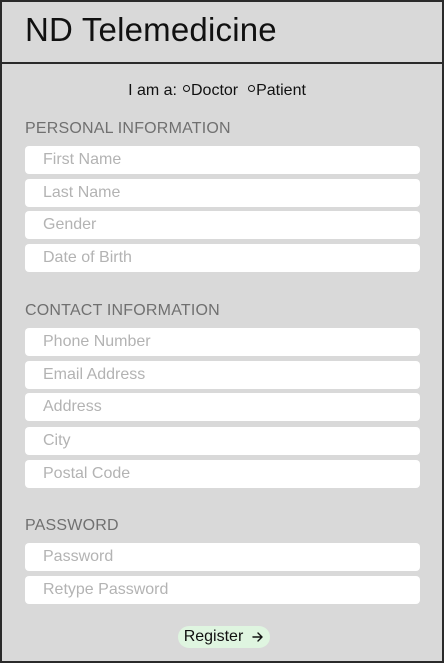 This screenshot has height=663, width=444. I want to click on date-of-birth-field, so click(222, 258).